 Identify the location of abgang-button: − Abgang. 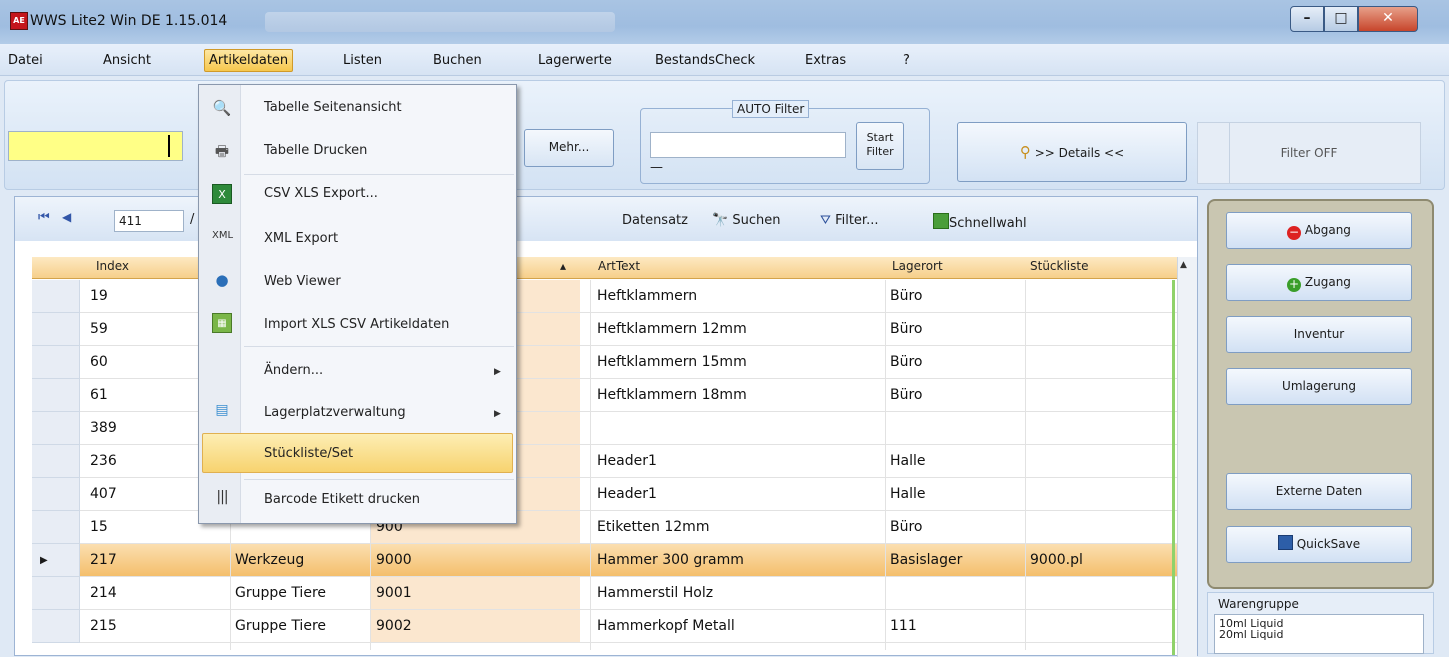
(1319, 230).